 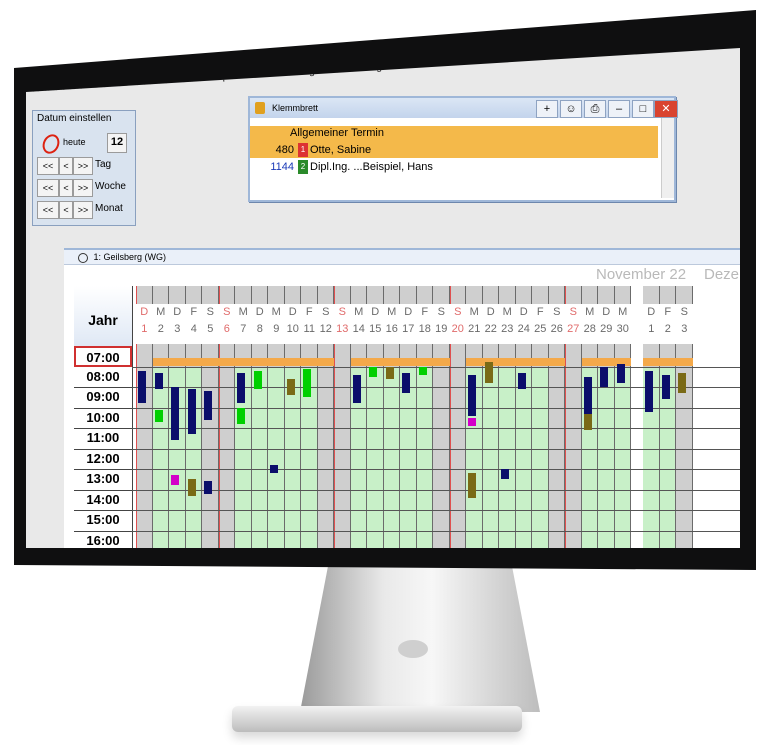 I want to click on time-label: 10:00, so click(x=103, y=418).